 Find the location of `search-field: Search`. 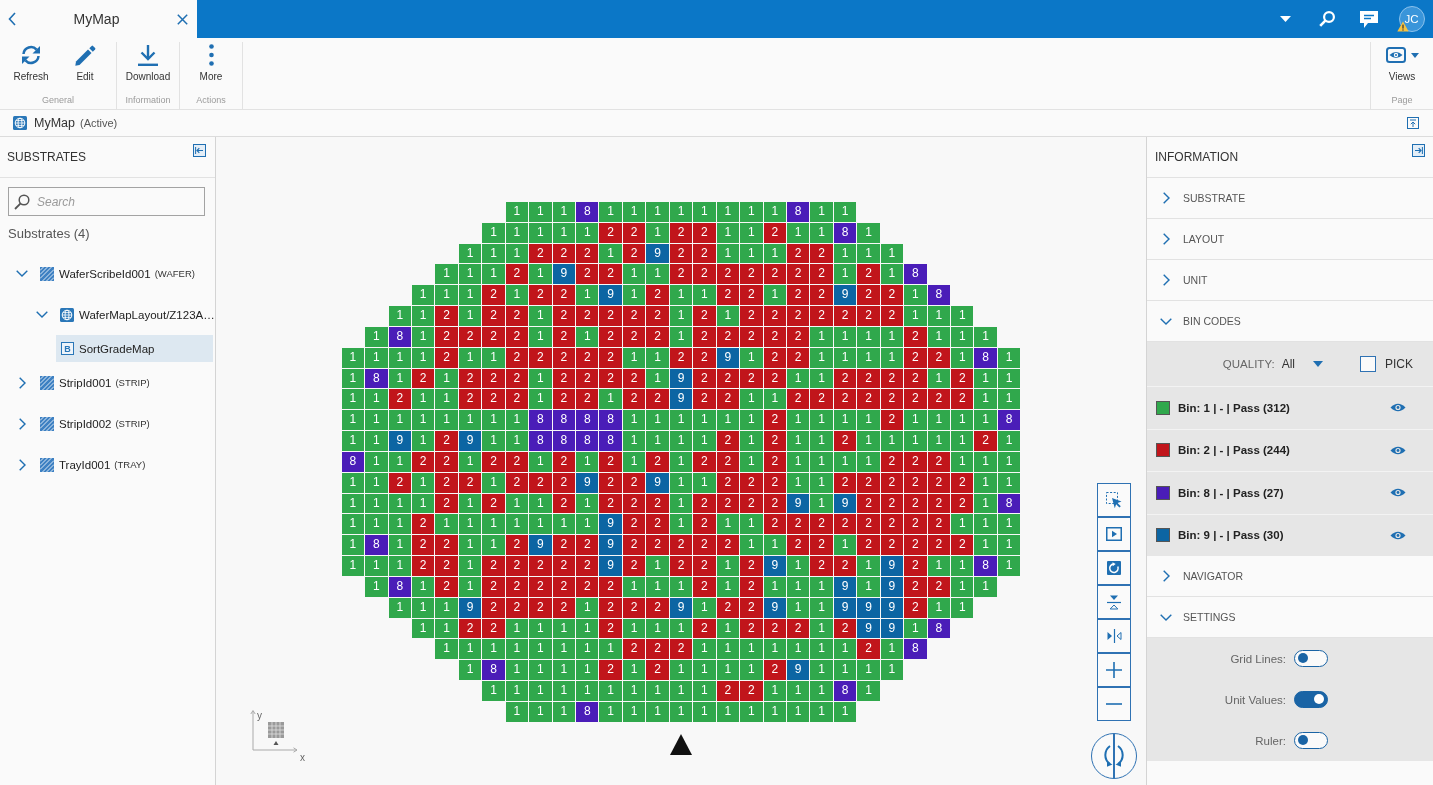

search-field: Search is located at coordinates (106, 201).